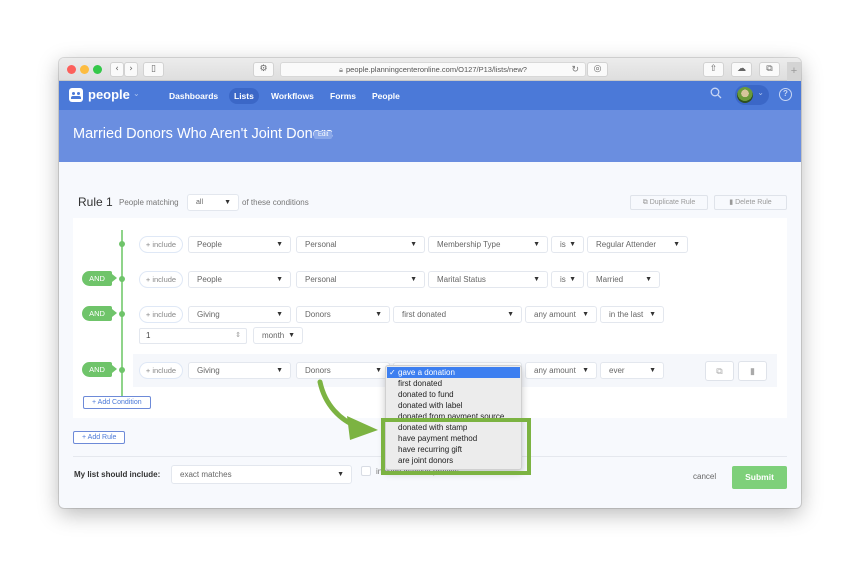 Image resolution: width=860 pixels, height=587 pixels. I want to click on add-condition-button: + Add Condition, so click(117, 402).